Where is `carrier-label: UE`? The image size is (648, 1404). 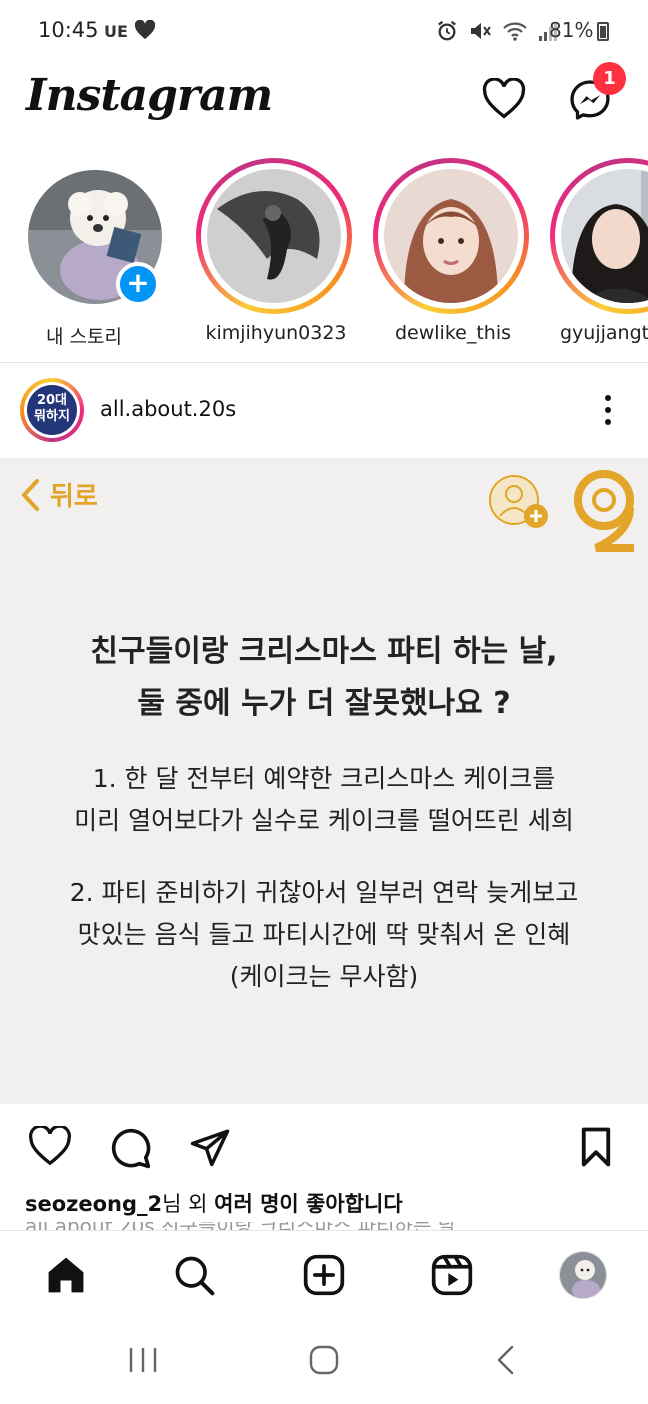
carrier-label: UE is located at coordinates (116, 31).